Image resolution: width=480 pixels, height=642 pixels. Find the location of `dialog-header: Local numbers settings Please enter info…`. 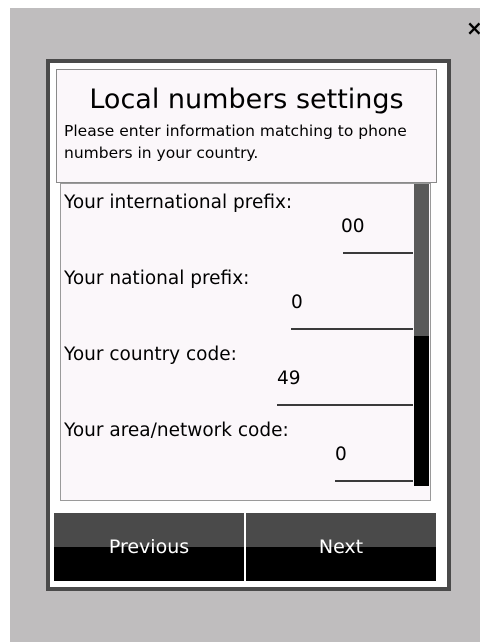

dialog-header: Local numbers settings Please enter info… is located at coordinates (246, 126).